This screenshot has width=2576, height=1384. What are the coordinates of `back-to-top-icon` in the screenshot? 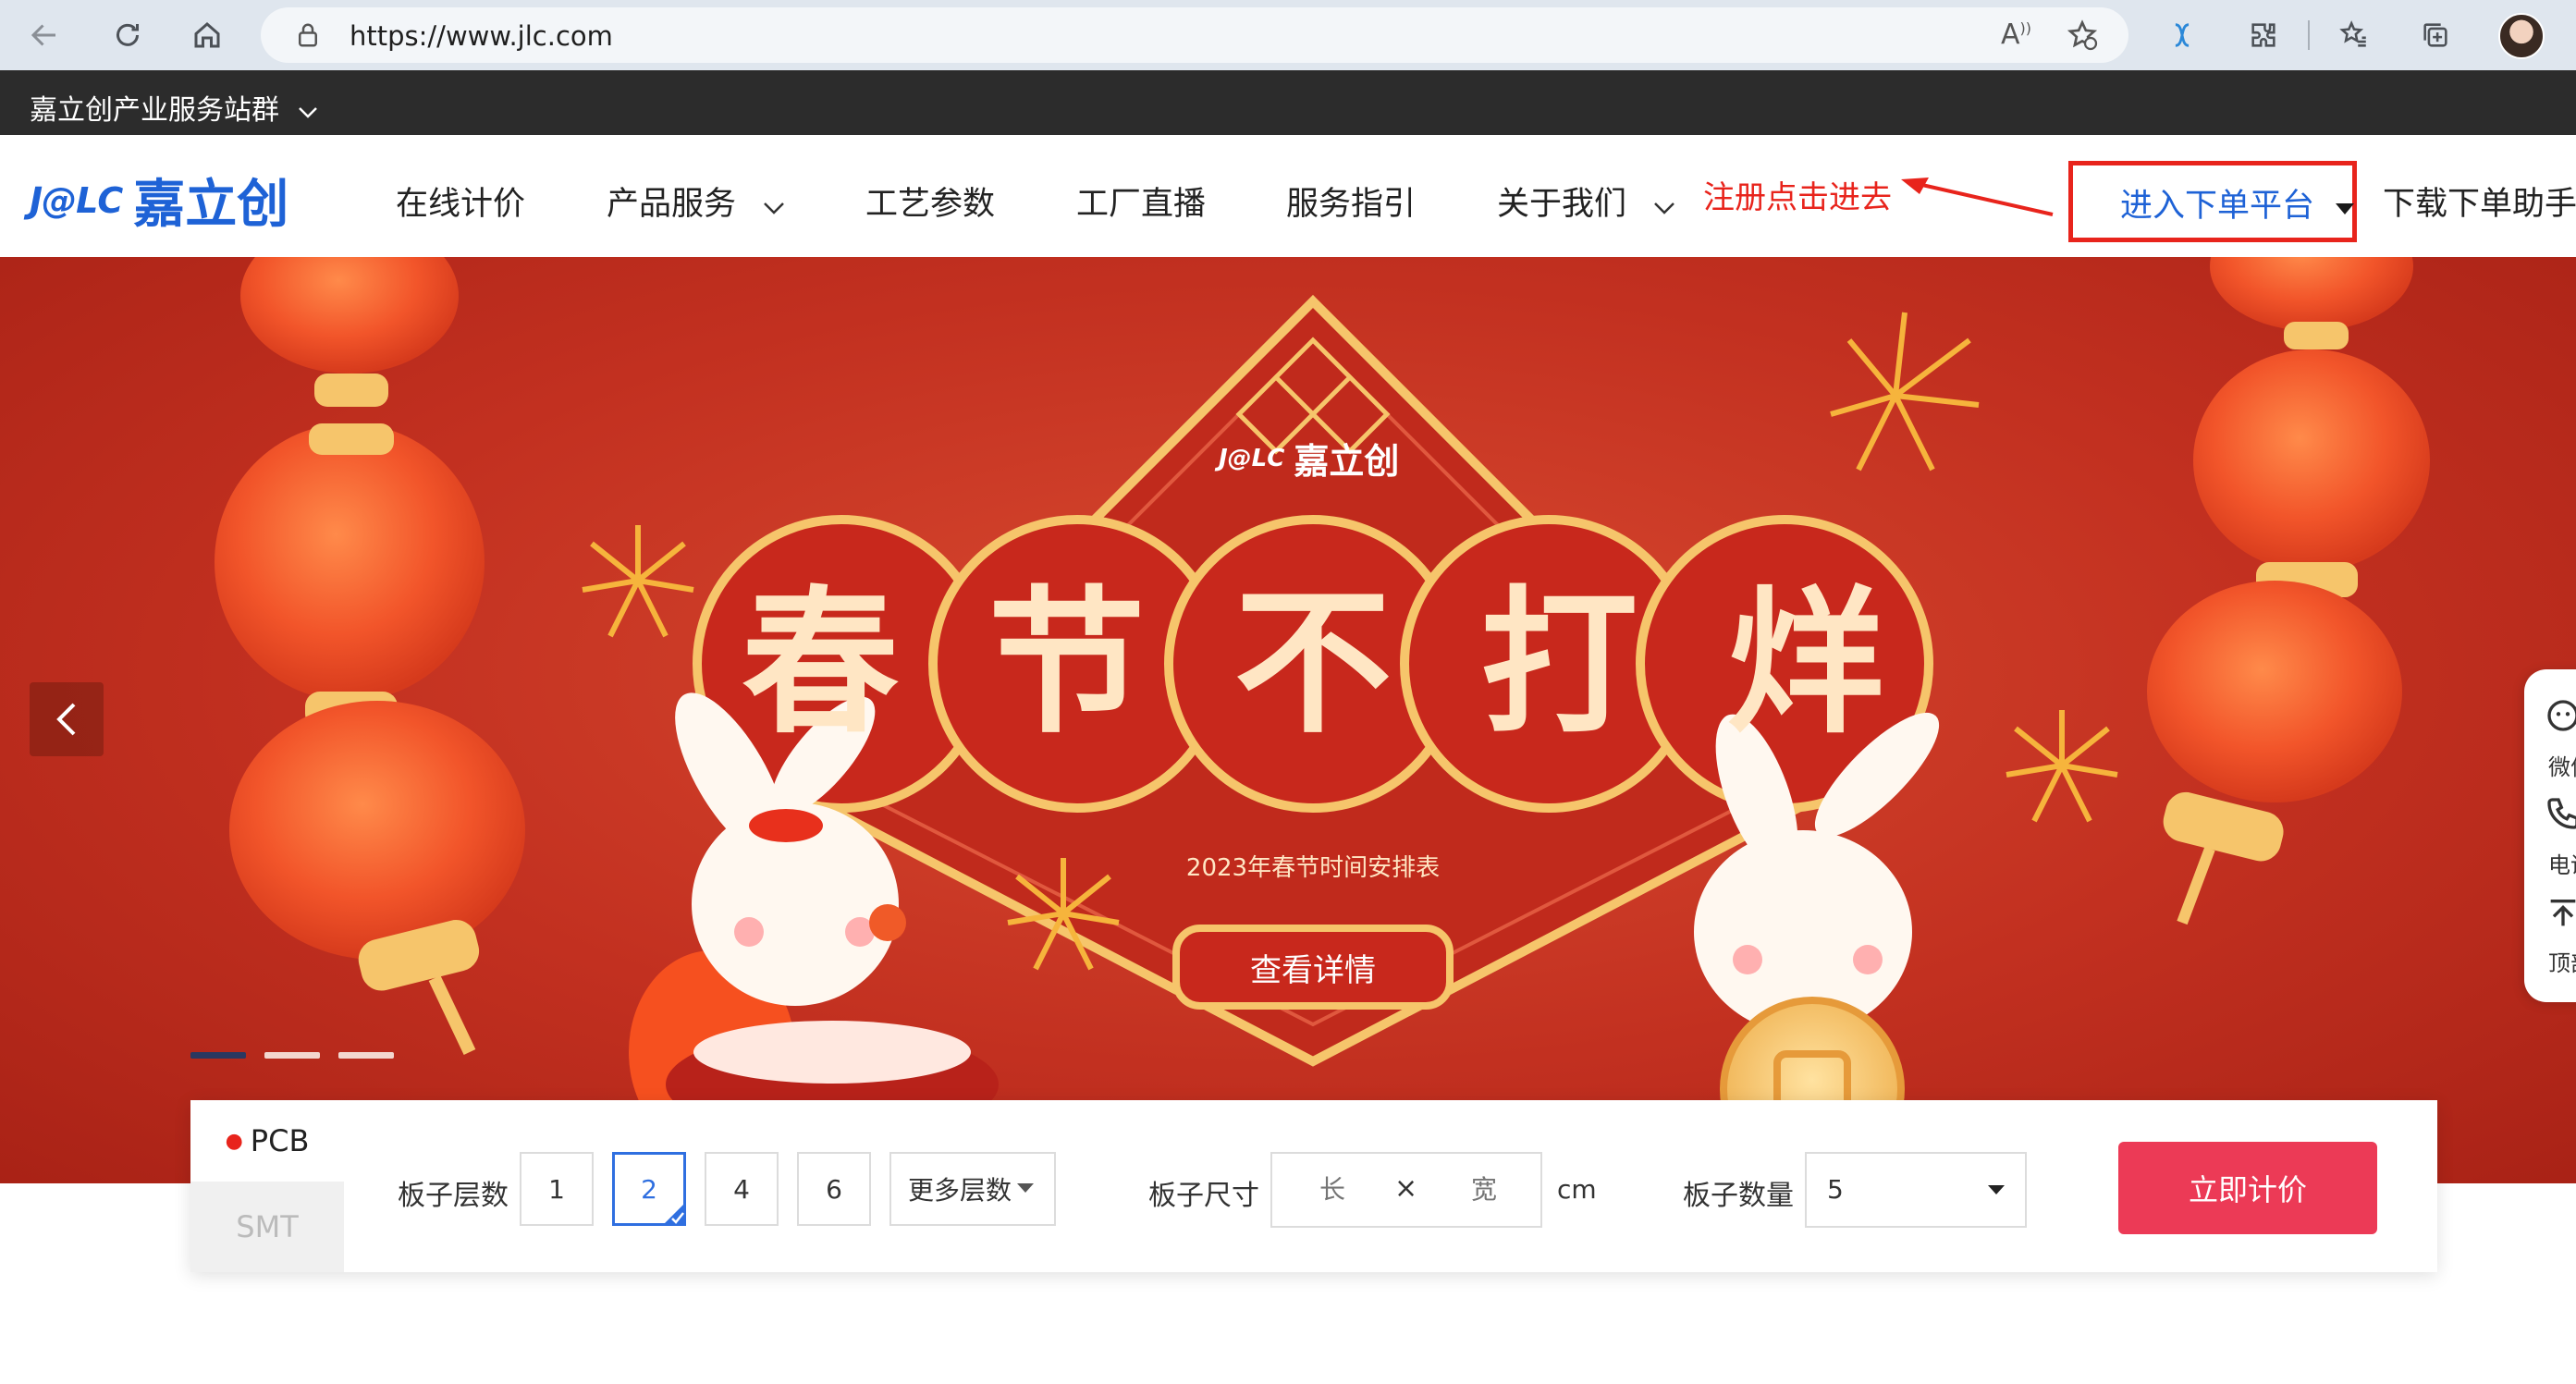 It's located at (2560, 915).